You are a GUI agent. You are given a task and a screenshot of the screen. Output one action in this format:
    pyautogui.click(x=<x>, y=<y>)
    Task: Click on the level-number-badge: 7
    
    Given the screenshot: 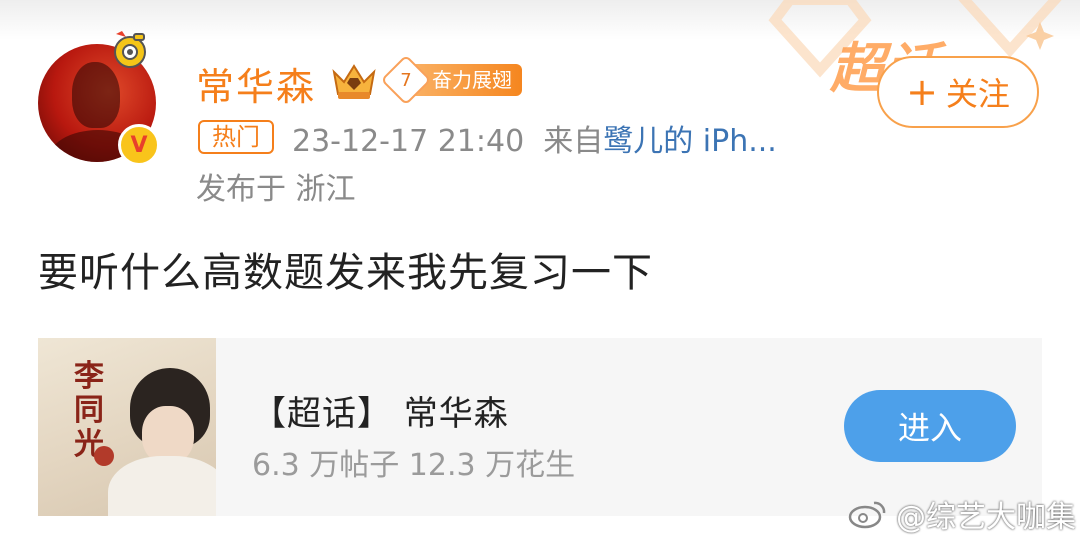 What is the action you would take?
    pyautogui.click(x=406, y=80)
    